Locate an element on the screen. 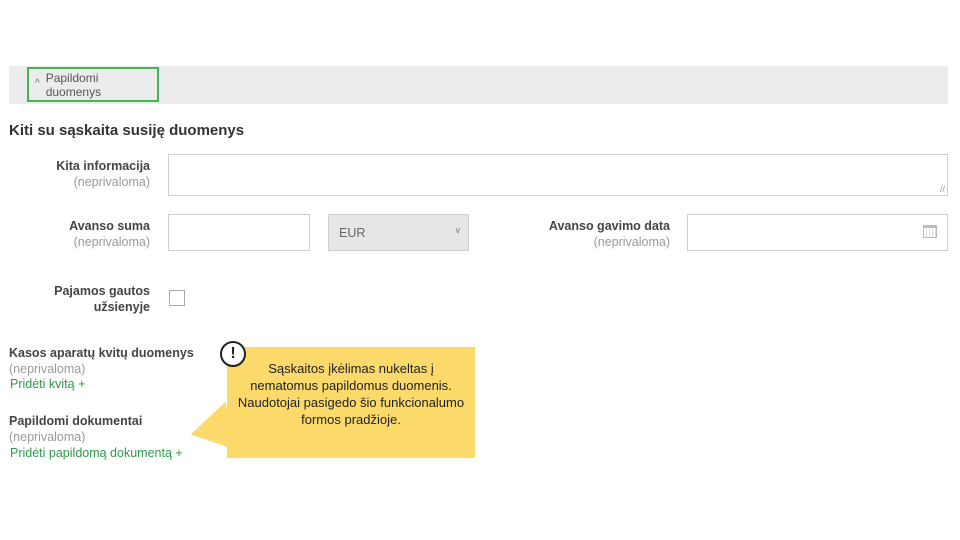 The width and height of the screenshot is (960, 540). advance-date-input is located at coordinates (817, 232).